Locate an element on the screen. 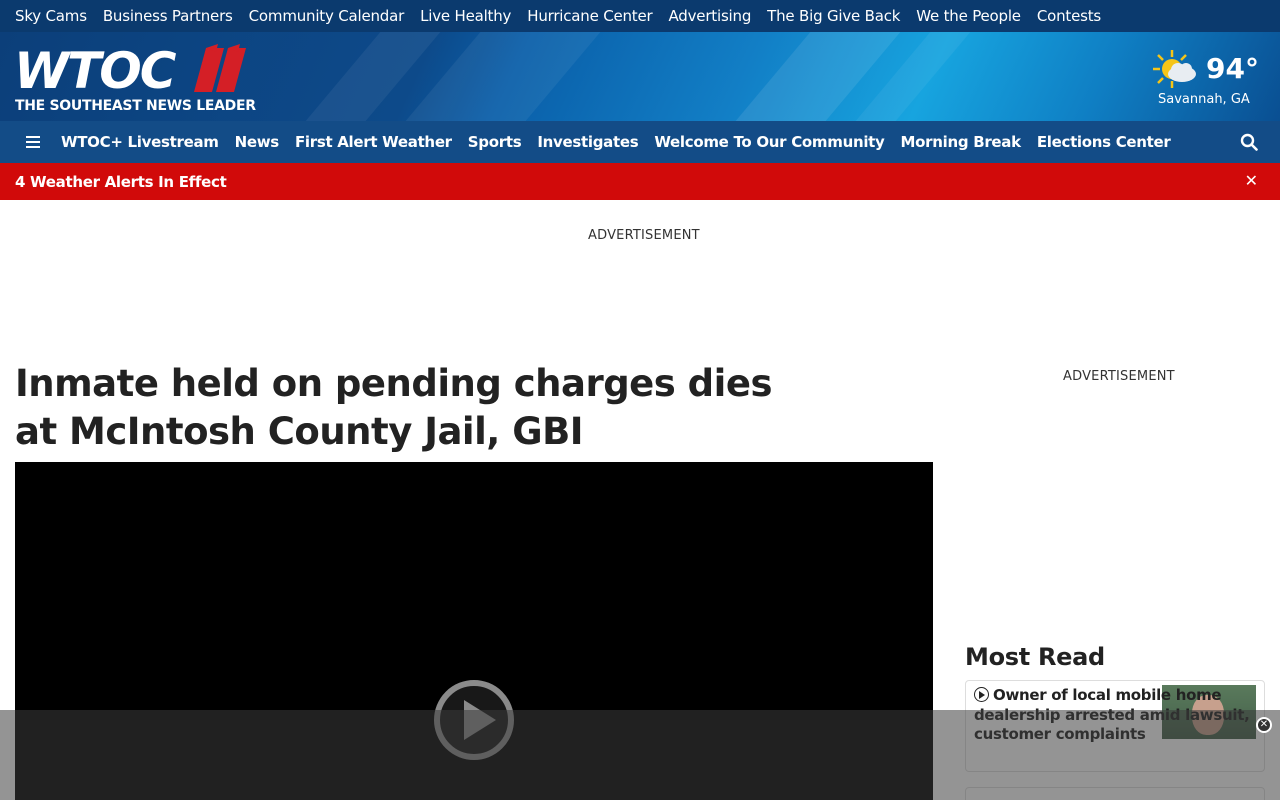 This screenshot has height=800, width=1280. search-icon is located at coordinates (1249, 142).